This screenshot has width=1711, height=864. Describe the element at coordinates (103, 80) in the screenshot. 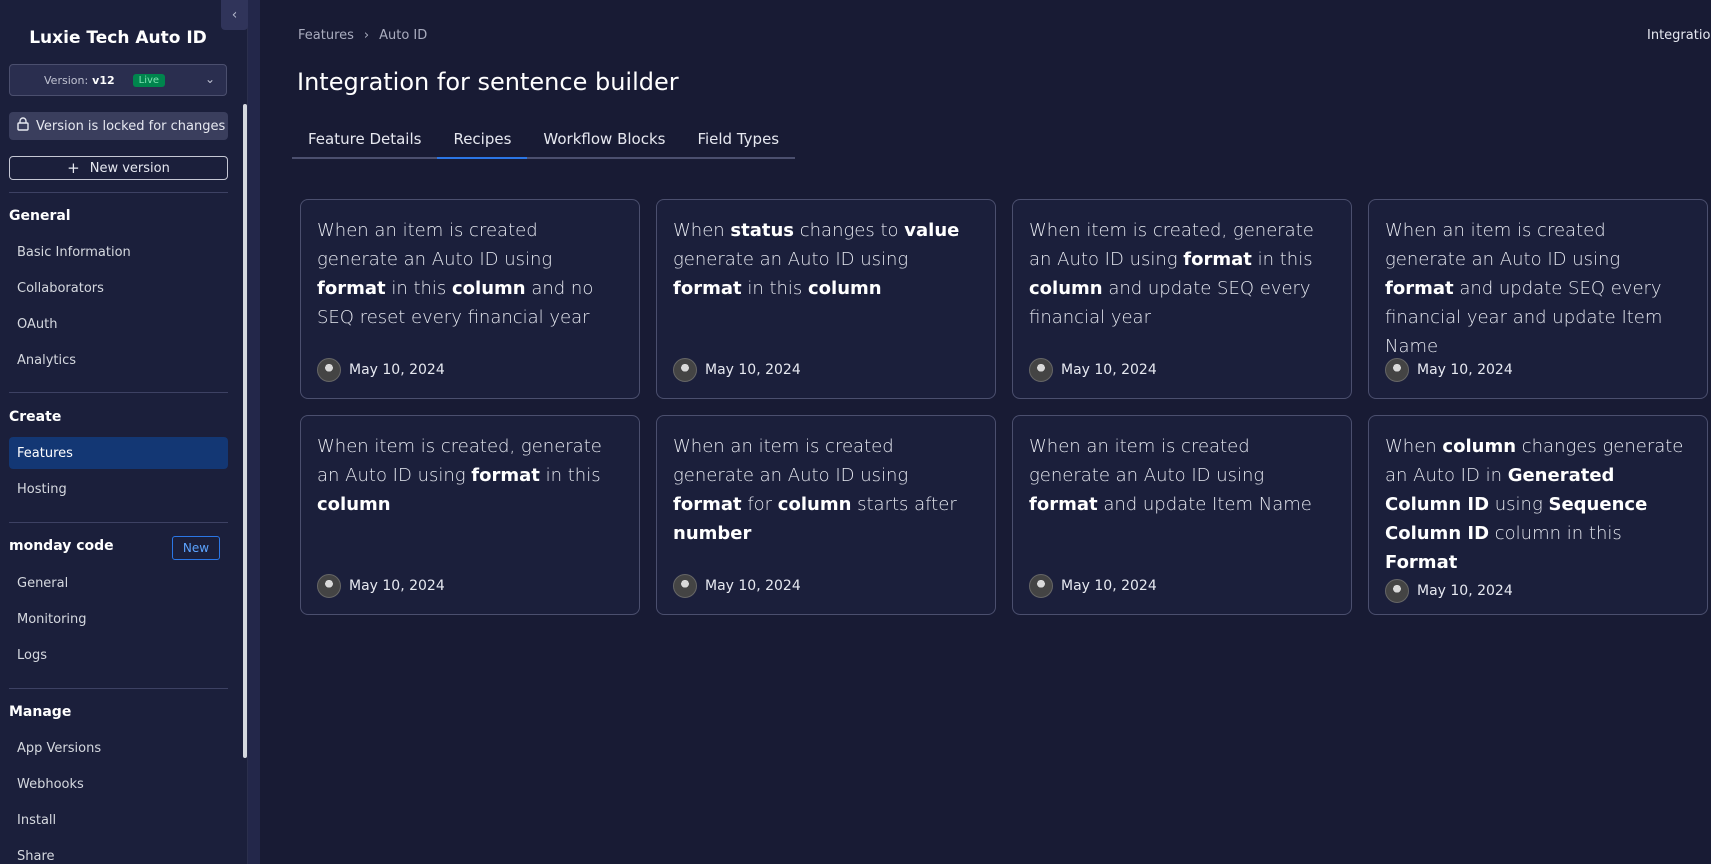

I see `version-value: v12` at that location.